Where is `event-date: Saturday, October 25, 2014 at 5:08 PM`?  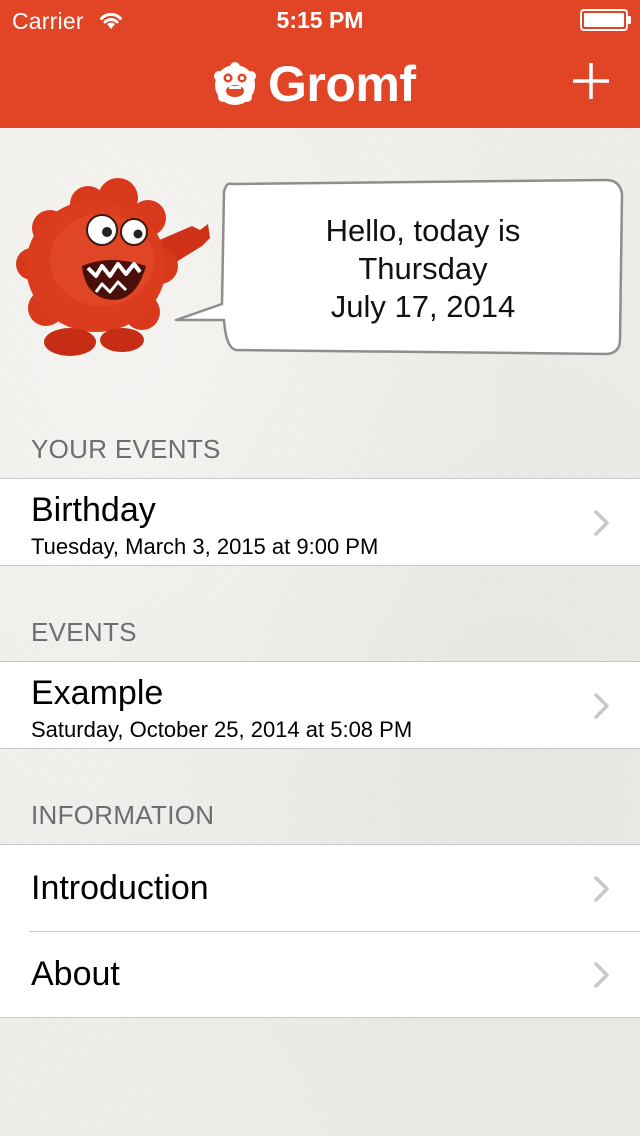 event-date: Saturday, October 25, 2014 at 5:08 PM is located at coordinates (222, 729).